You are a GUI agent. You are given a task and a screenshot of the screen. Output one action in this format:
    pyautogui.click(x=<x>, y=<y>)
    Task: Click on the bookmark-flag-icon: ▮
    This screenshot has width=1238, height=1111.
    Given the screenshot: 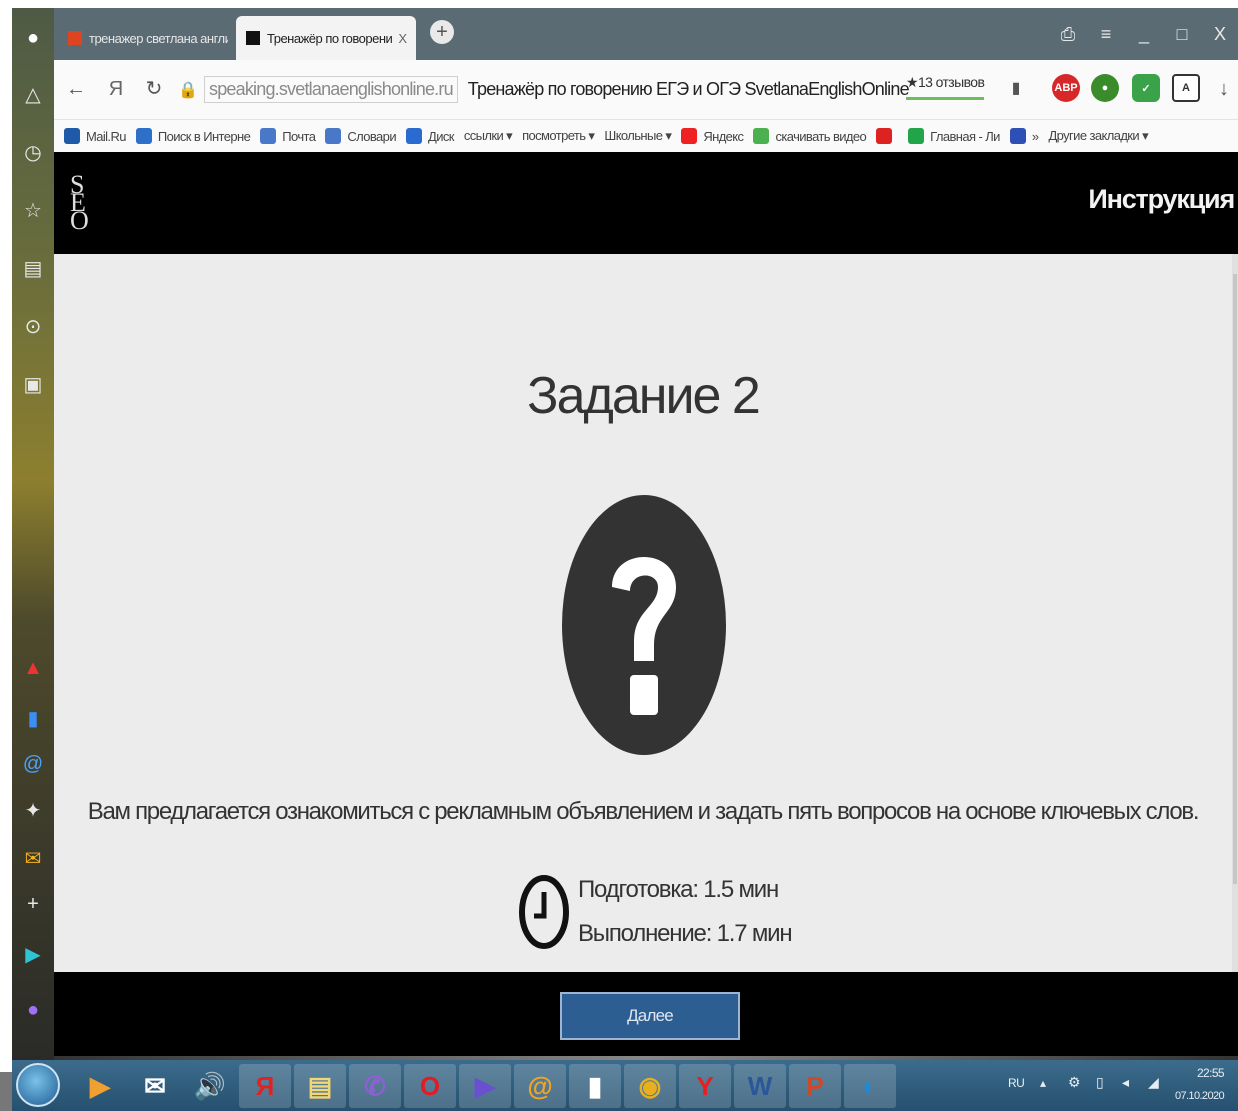 What is the action you would take?
    pyautogui.click(x=1016, y=89)
    